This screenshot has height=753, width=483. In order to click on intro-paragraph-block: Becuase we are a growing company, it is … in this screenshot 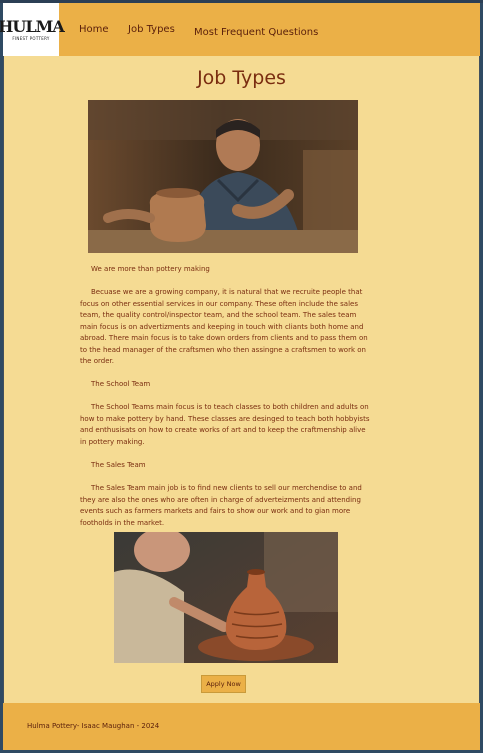, I will do `click(225, 327)`.